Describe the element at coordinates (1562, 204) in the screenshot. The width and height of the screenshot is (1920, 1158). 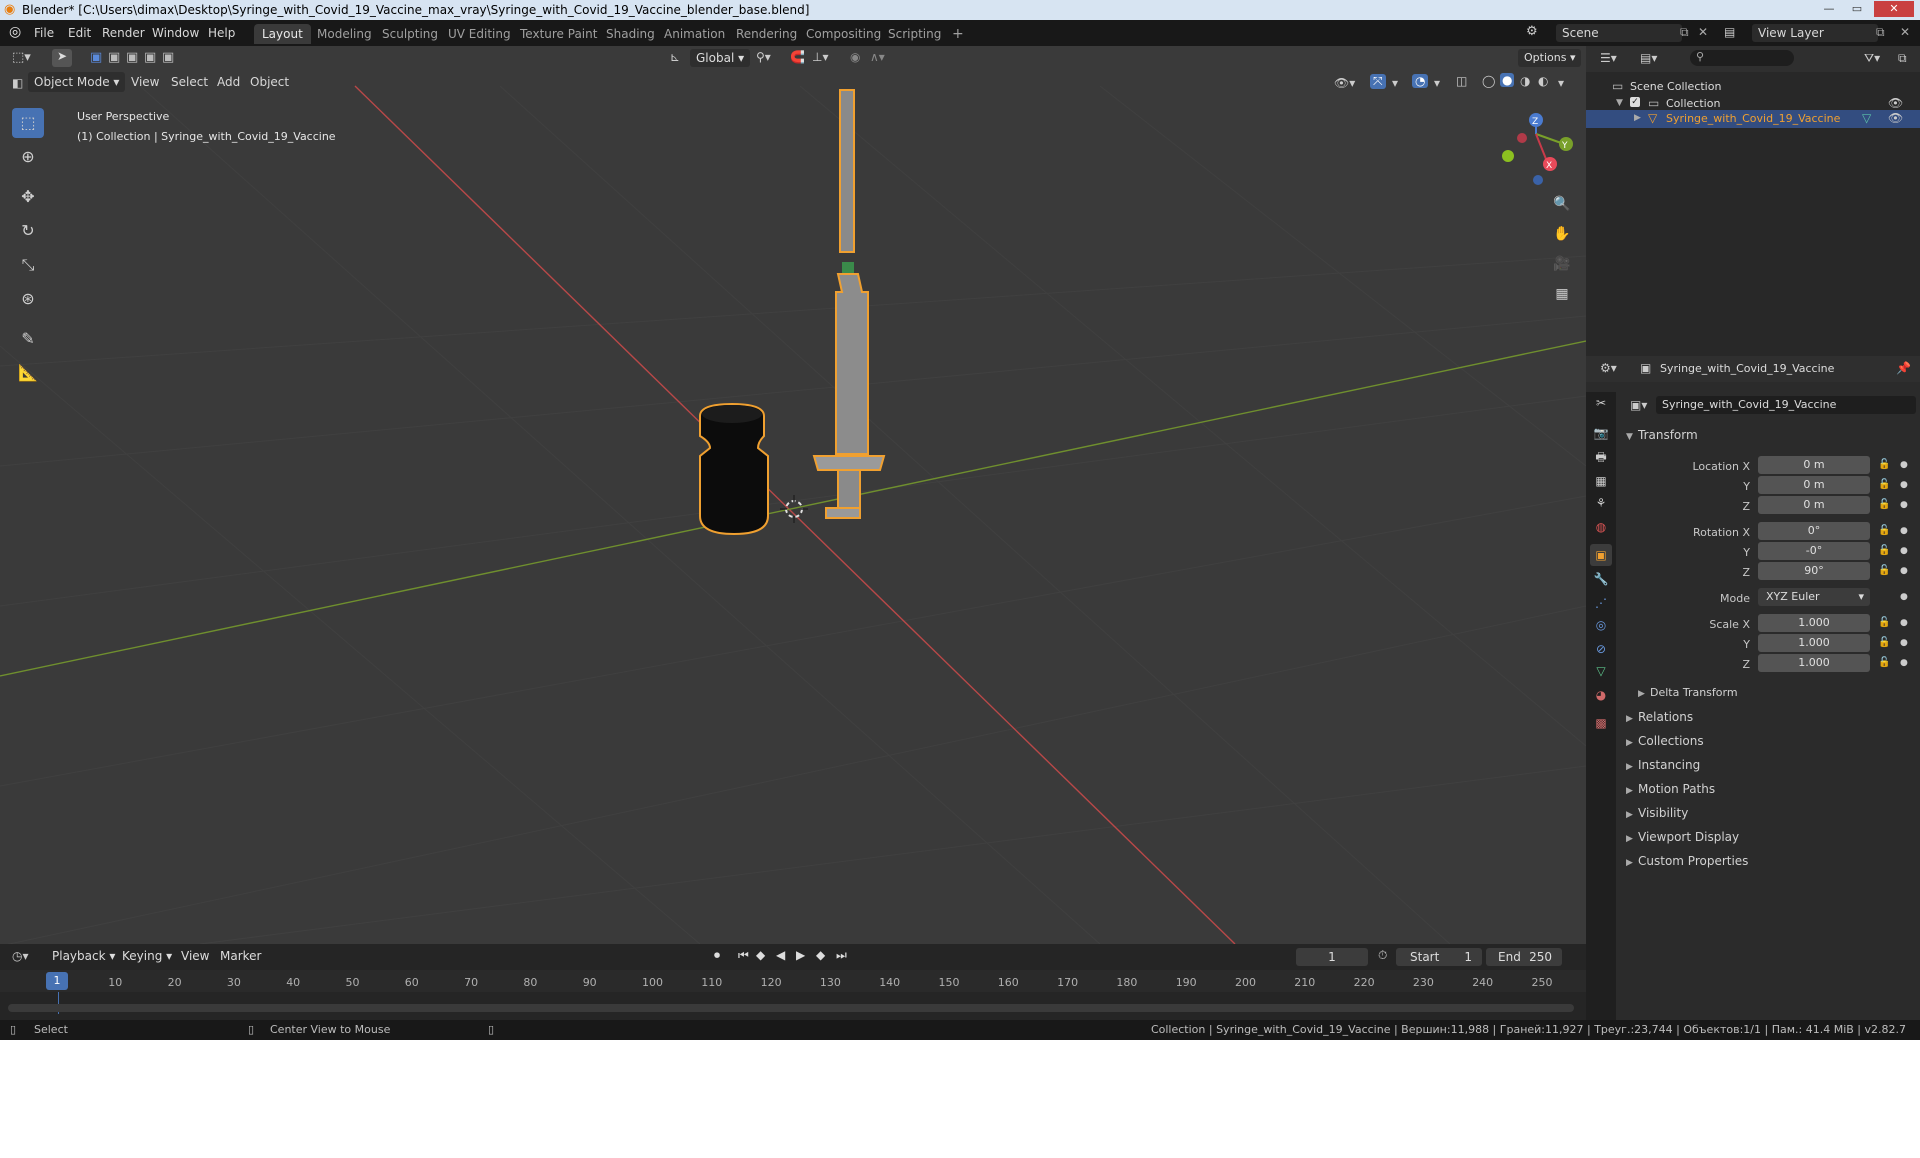
I see `zoom-icon: 🔍` at that location.